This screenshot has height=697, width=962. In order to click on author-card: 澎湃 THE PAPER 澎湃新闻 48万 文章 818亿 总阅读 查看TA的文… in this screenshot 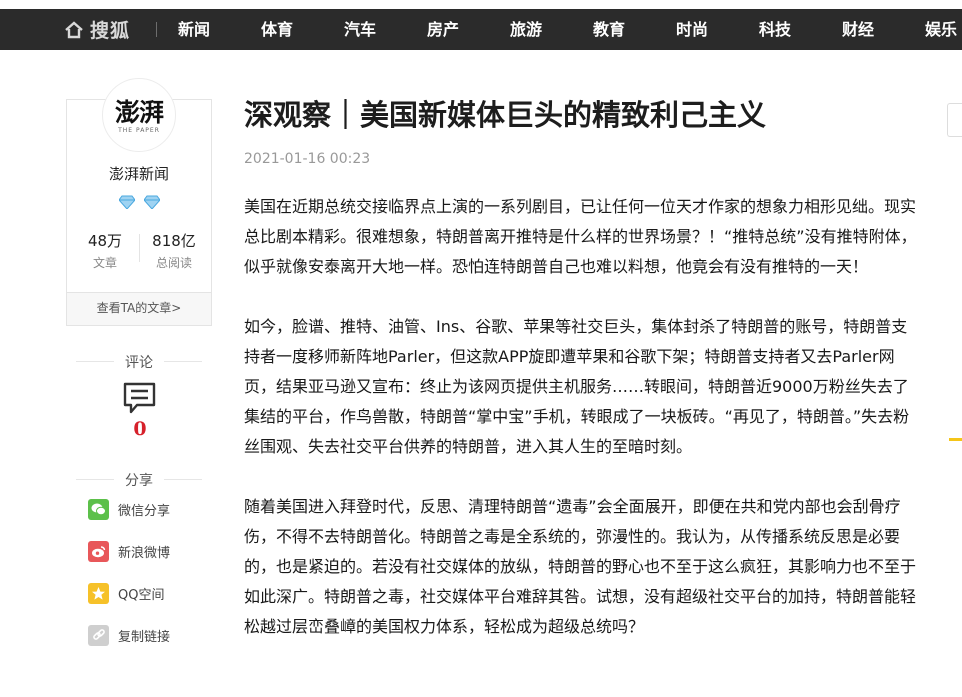, I will do `click(139, 202)`.